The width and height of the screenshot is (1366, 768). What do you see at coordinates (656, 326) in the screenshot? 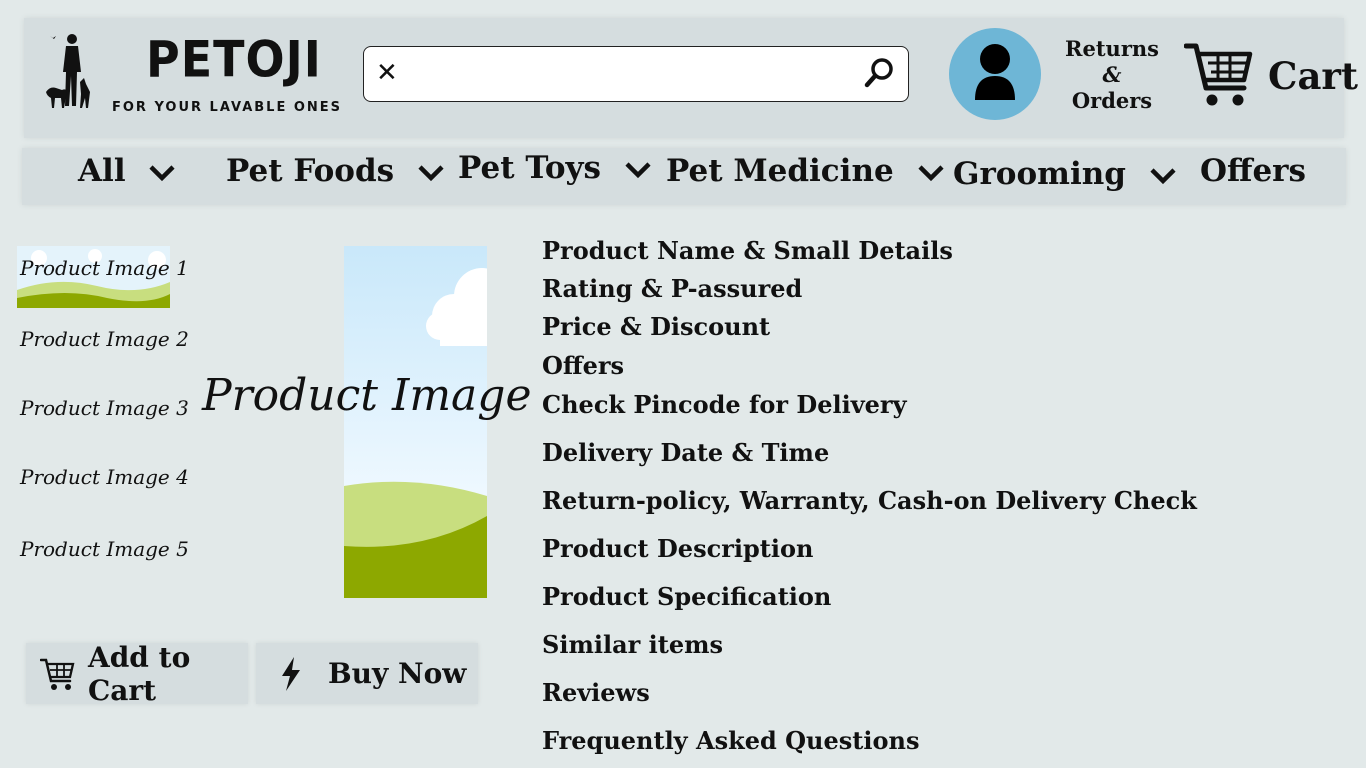
I see `detail-price: Price & Discount` at bounding box center [656, 326].